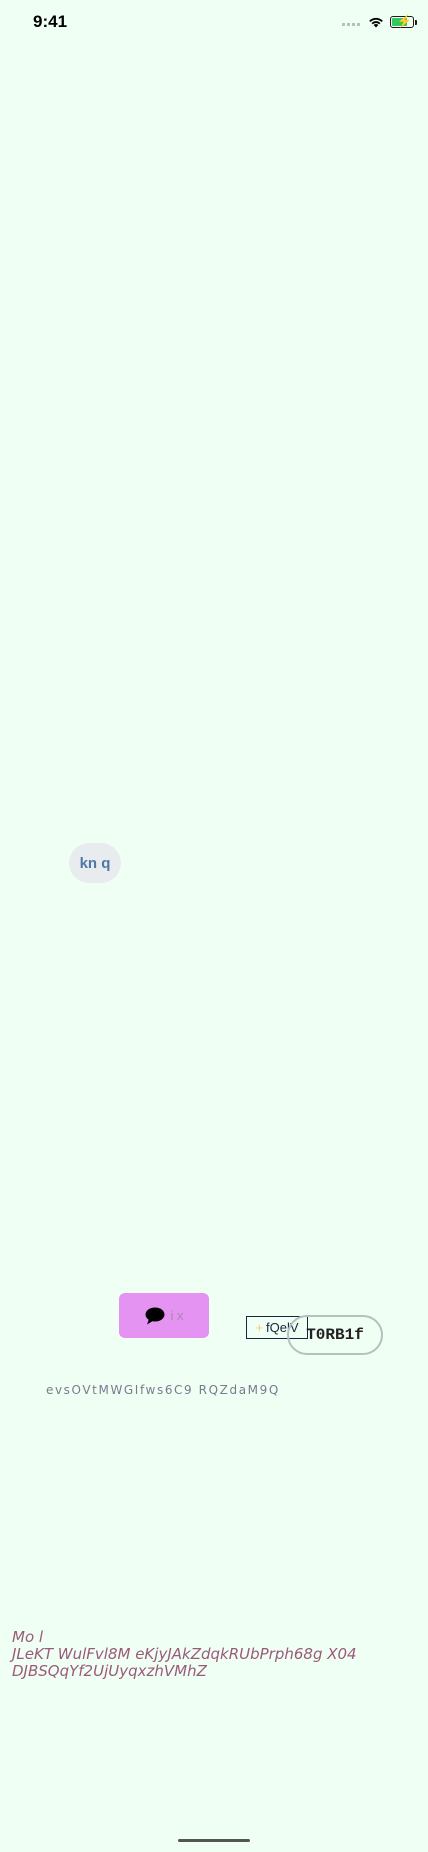 This screenshot has height=1852, width=428. What do you see at coordinates (154, 1315) in the screenshot?
I see `speech-bubble-icon` at bounding box center [154, 1315].